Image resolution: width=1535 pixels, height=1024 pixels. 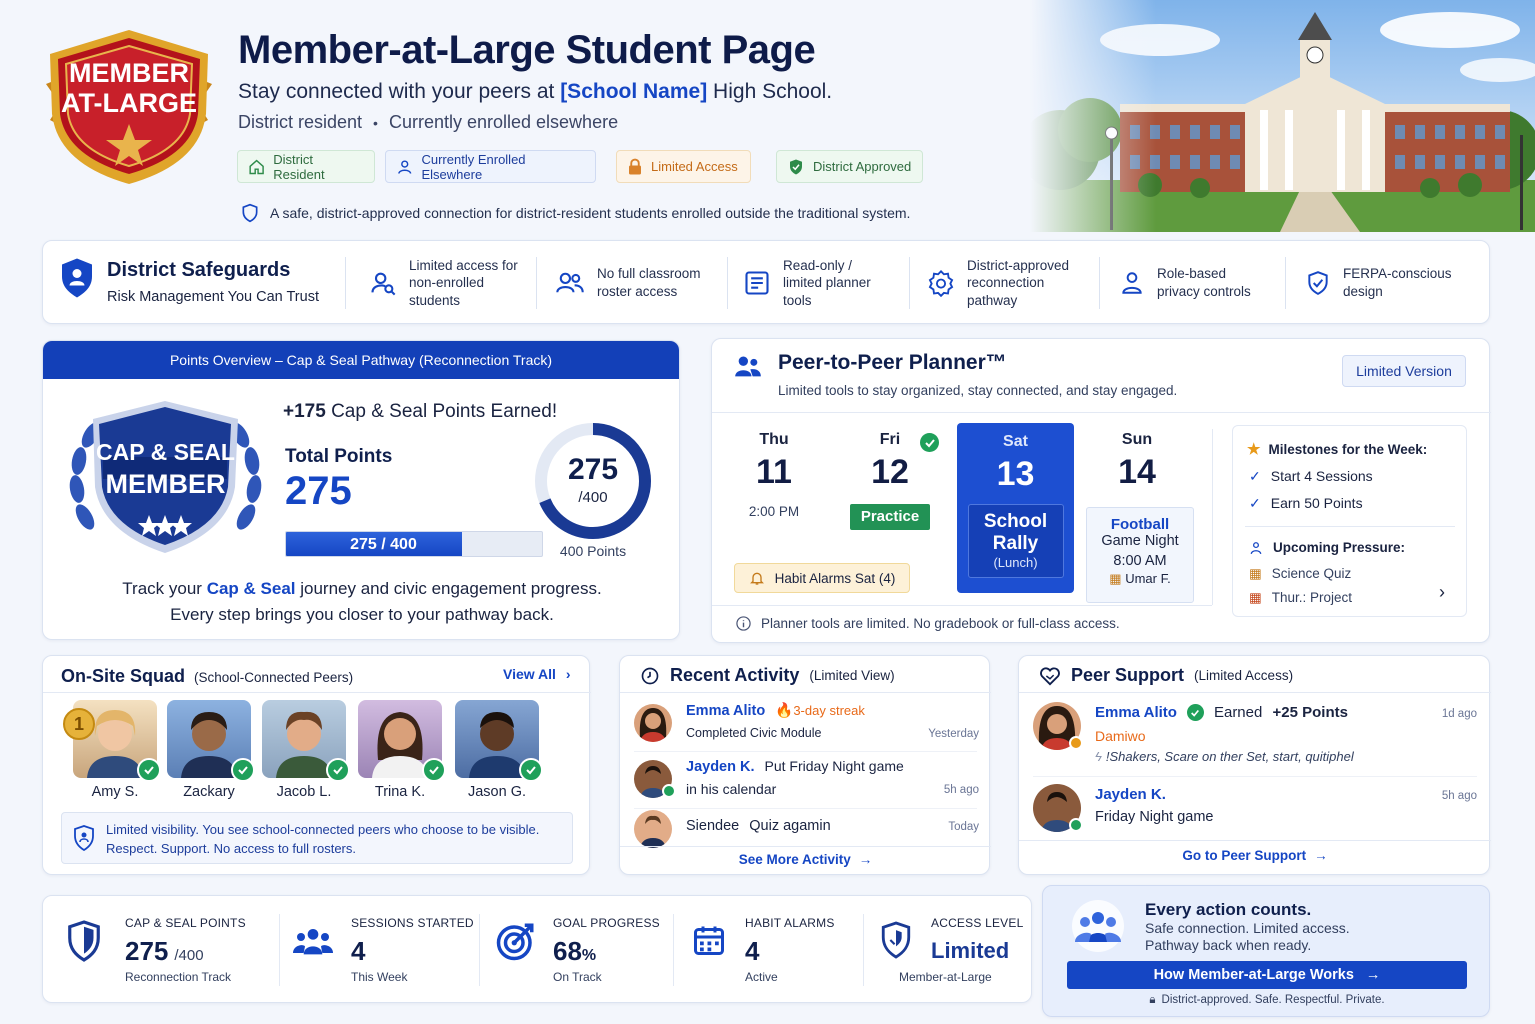 I want to click on earned-label: Earned, so click(x=1240, y=712).